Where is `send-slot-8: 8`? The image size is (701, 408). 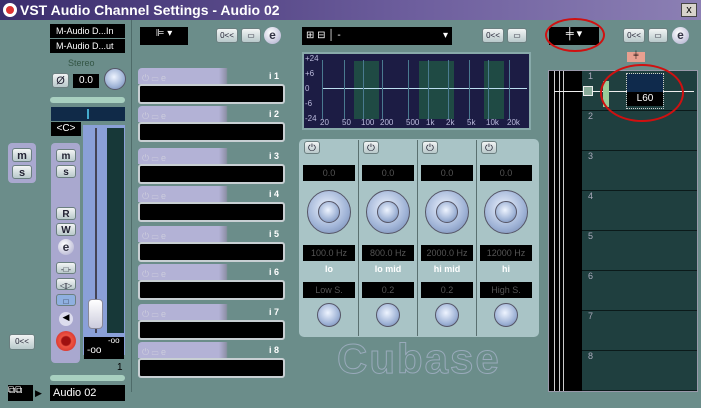 send-slot-8: 8 is located at coordinates (639, 371).